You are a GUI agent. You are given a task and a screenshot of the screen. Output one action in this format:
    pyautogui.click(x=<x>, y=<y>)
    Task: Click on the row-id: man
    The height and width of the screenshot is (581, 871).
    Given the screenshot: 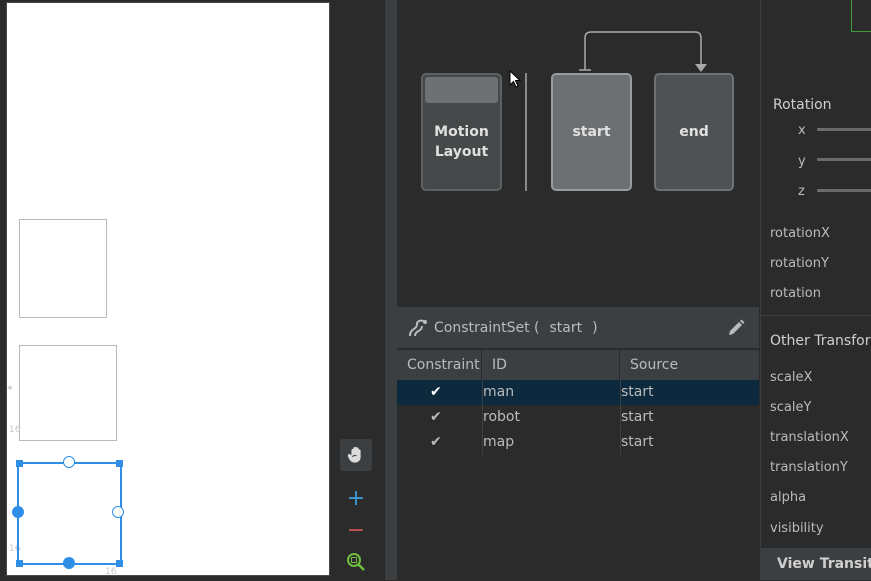 What is the action you would take?
    pyautogui.click(x=499, y=392)
    